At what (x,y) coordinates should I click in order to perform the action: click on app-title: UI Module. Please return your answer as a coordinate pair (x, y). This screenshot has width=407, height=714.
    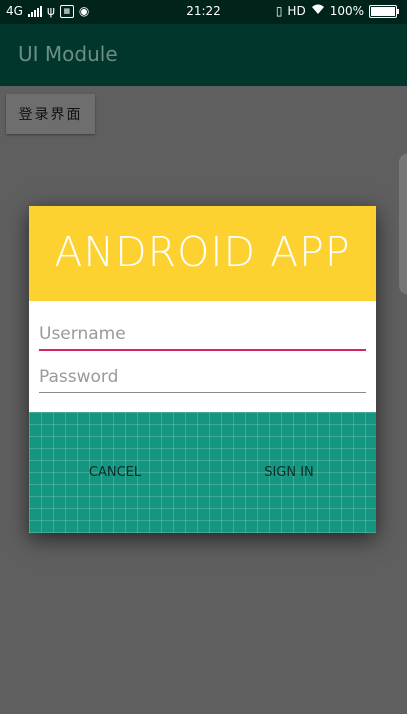
    Looking at the image, I should click on (68, 54).